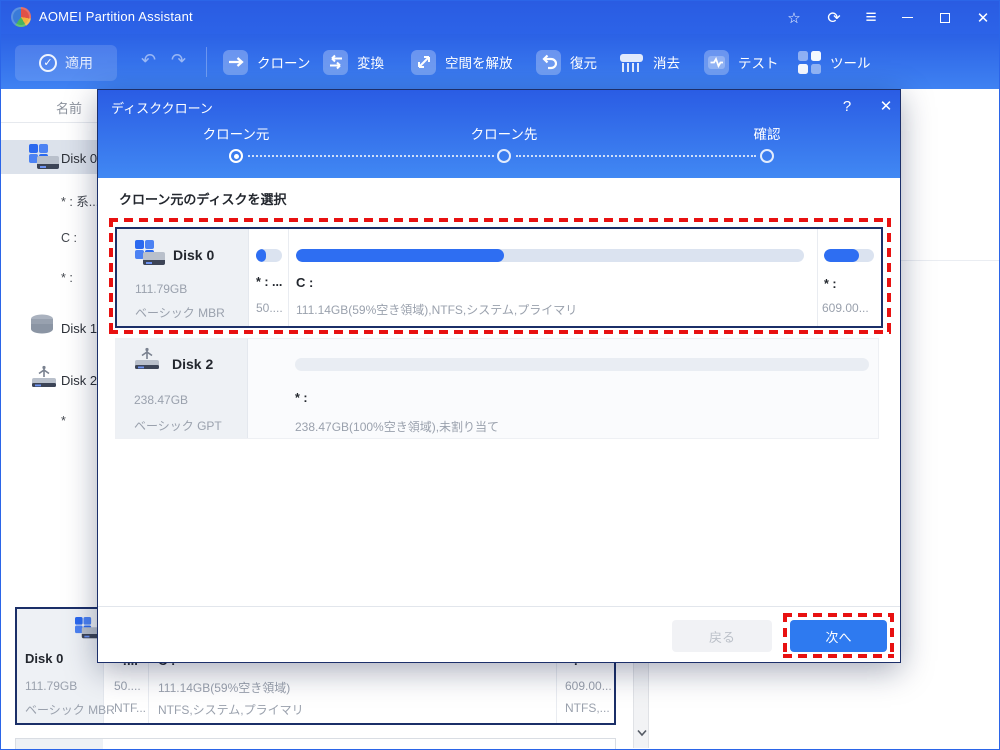  What do you see at coordinates (79, 63) in the screenshot?
I see `apply-label: 適用` at bounding box center [79, 63].